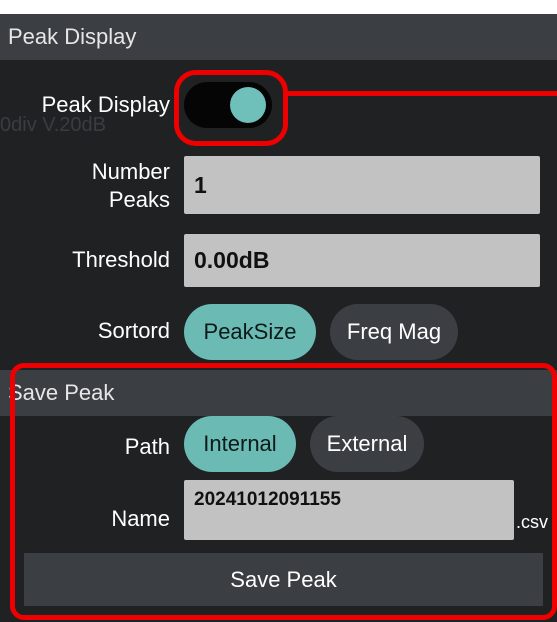 The image size is (557, 622). What do you see at coordinates (231, 108) in the screenshot?
I see `toggle-highlight-box` at bounding box center [231, 108].